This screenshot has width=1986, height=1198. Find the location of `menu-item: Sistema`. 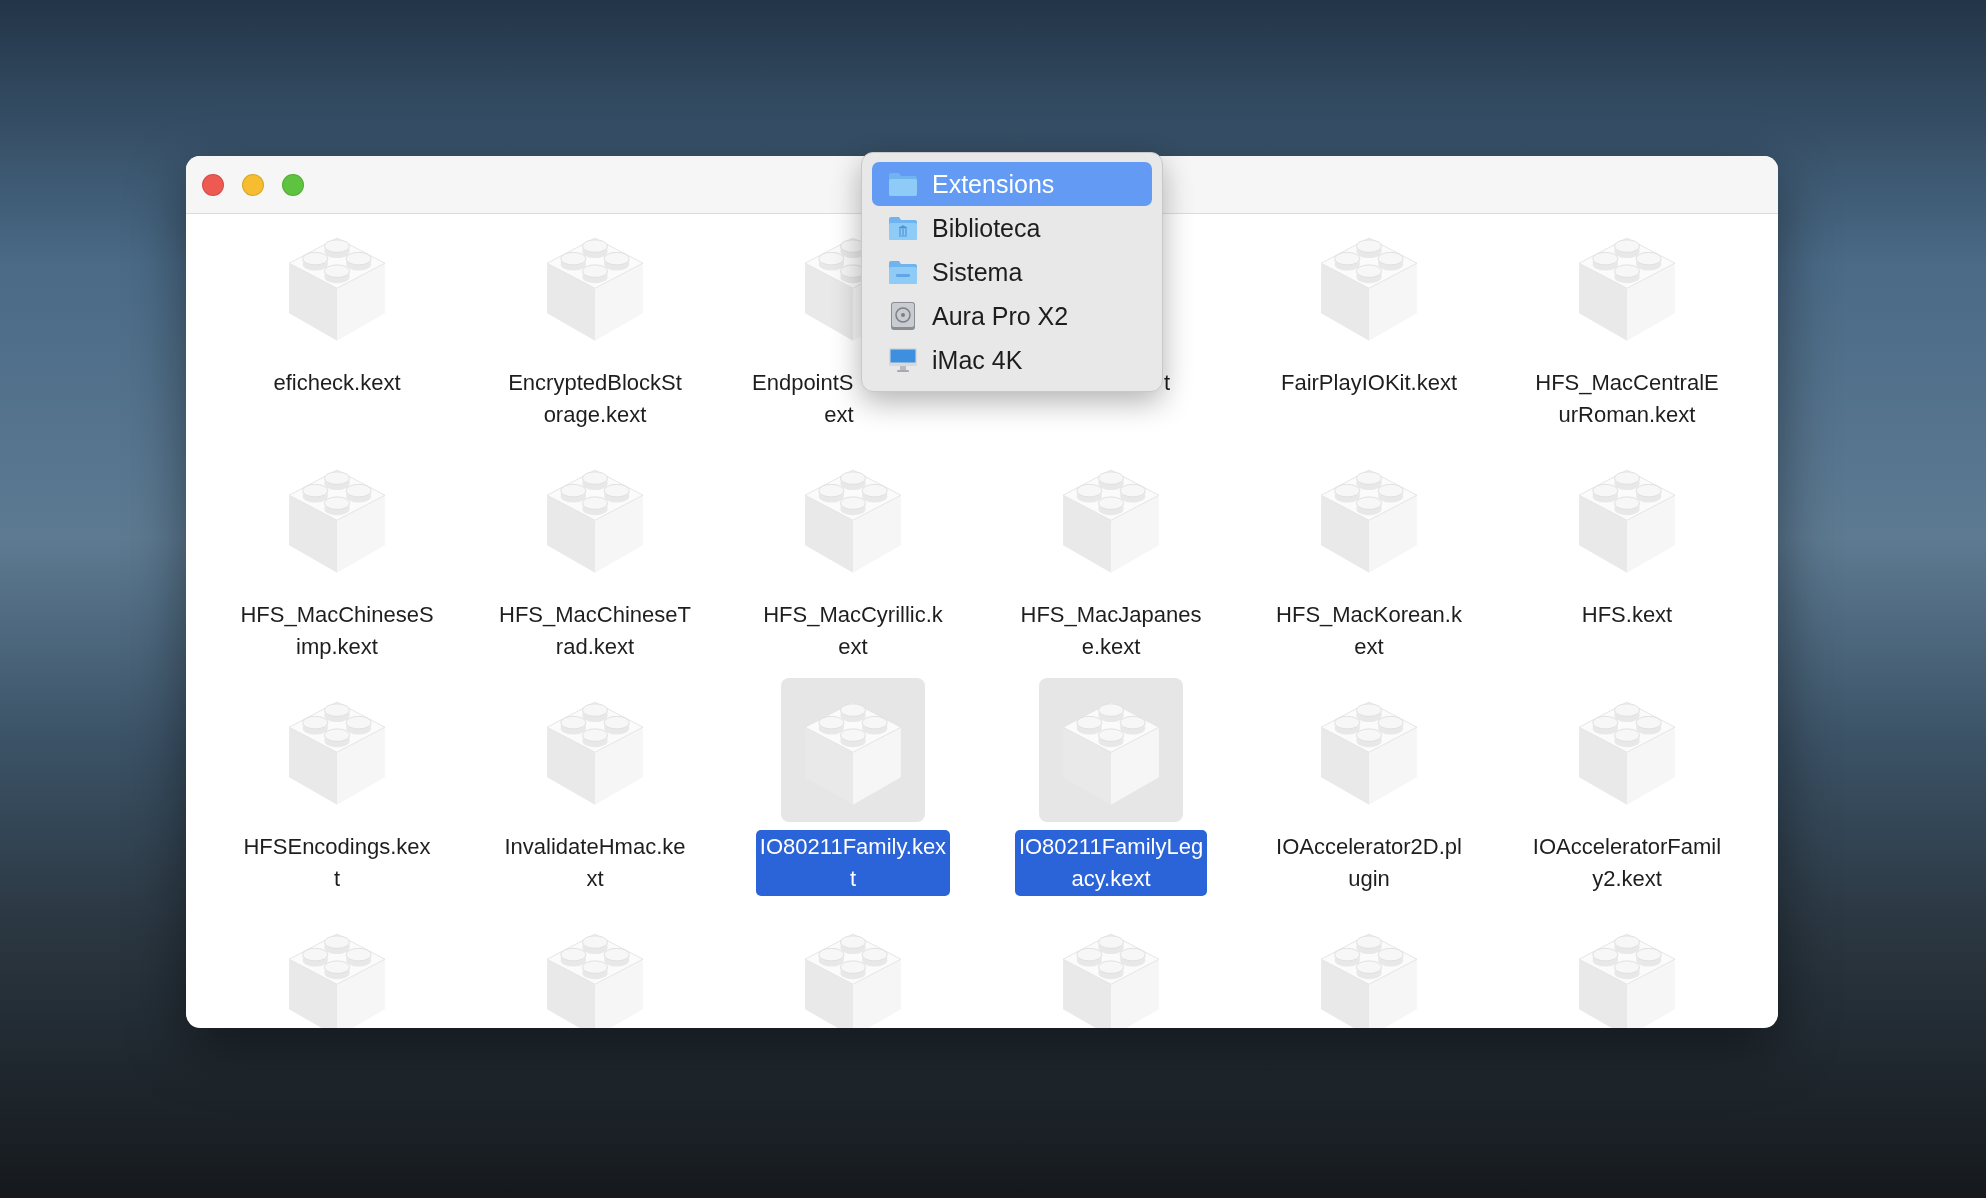

menu-item: Sistema is located at coordinates (1012, 272).